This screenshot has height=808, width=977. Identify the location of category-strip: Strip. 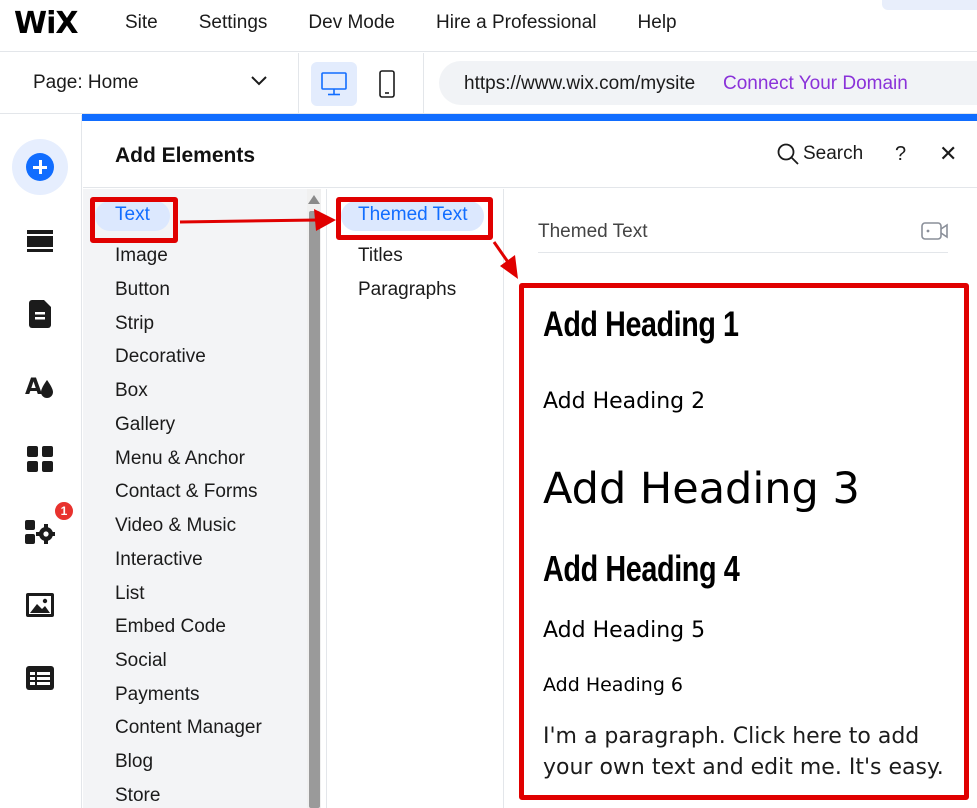
(134, 324).